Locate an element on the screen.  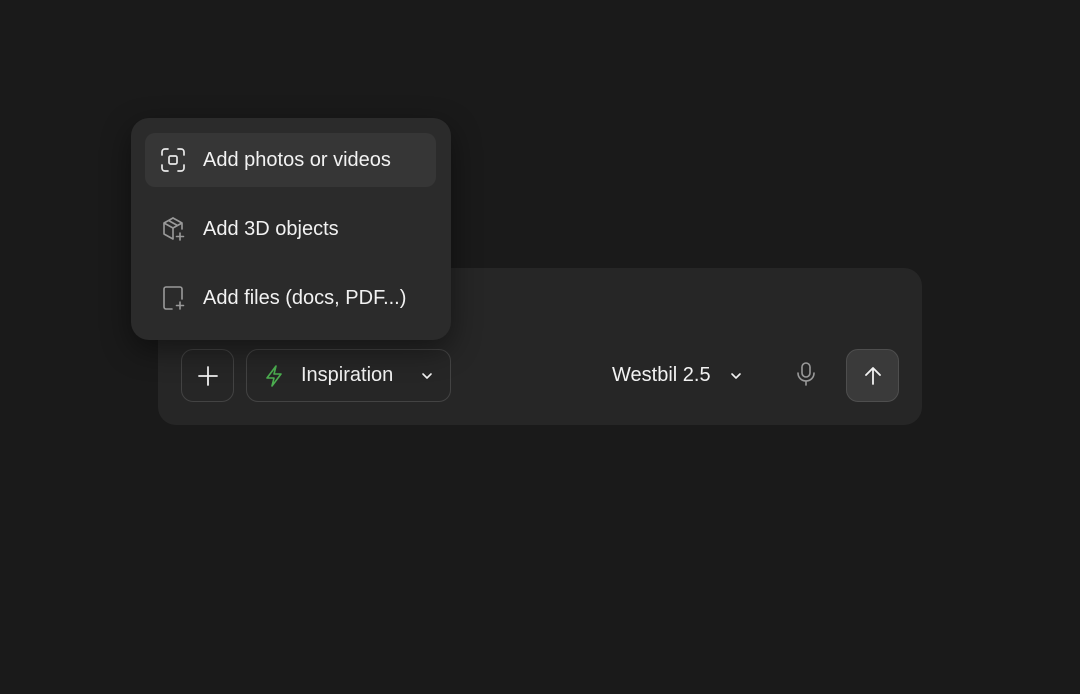
send-button is located at coordinates (872, 375).